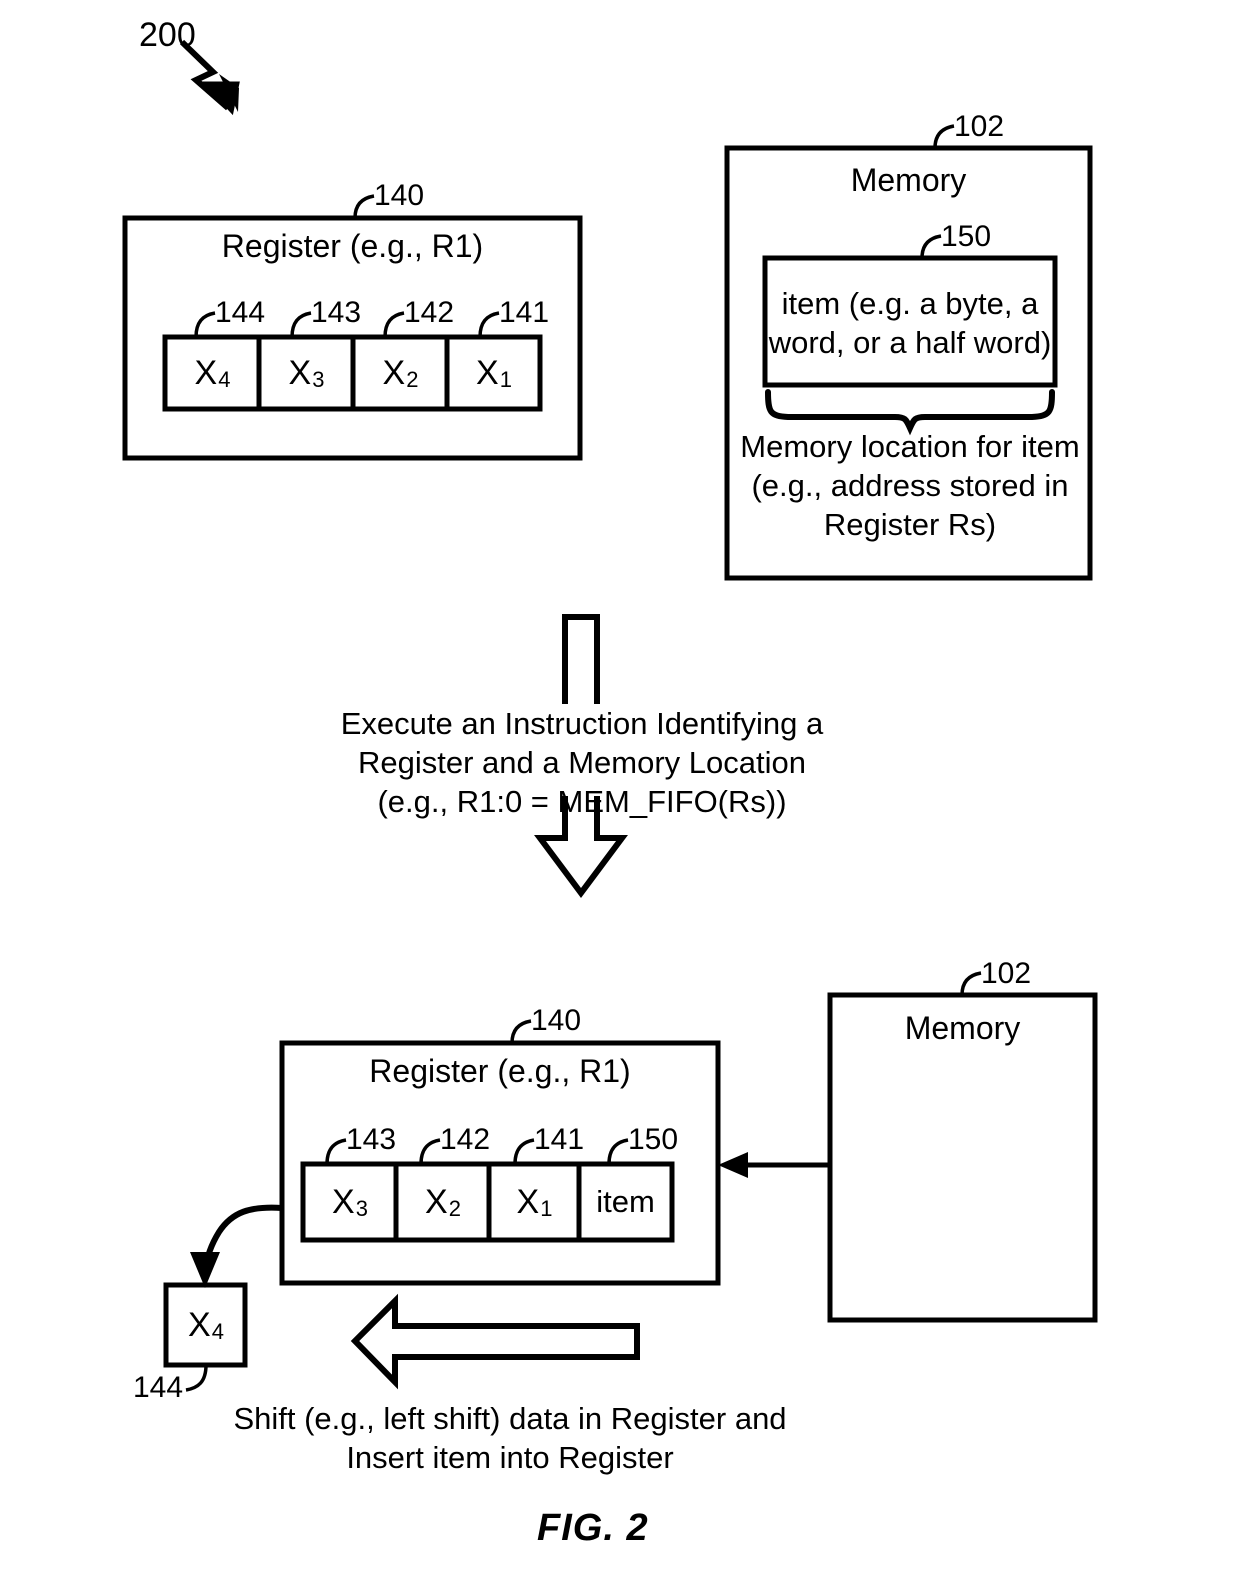 The image size is (1240, 1570). I want to click on figure-caption: FIG. 2, so click(593, 1528).